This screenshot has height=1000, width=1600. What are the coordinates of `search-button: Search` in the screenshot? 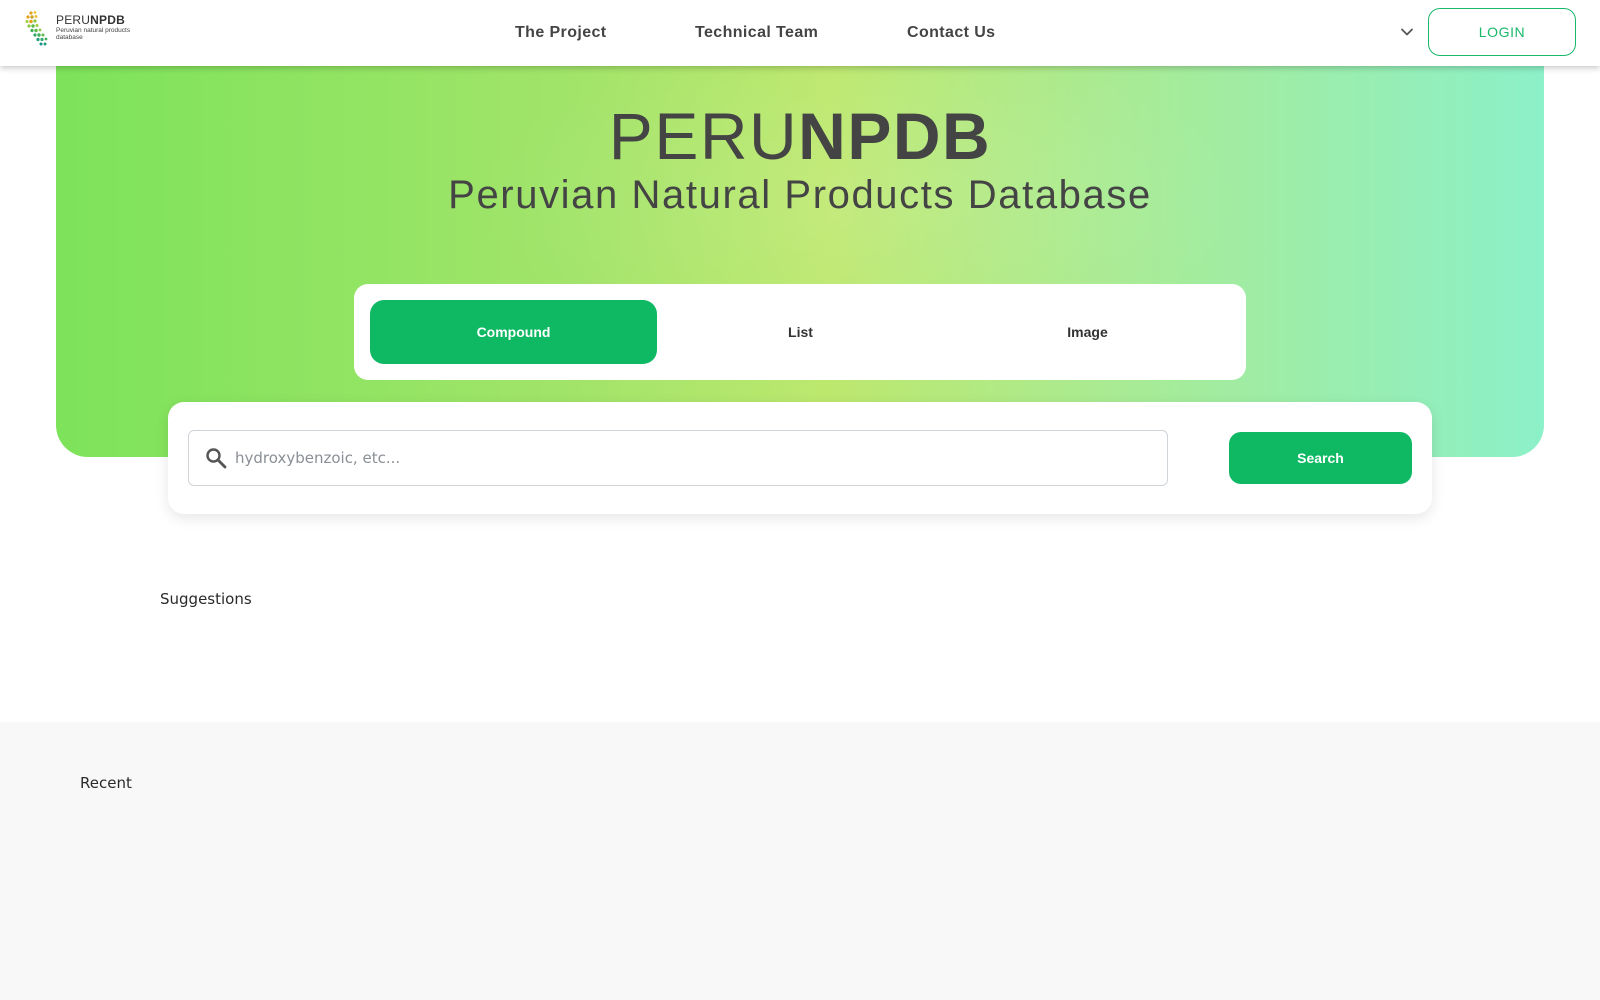 It's located at (1320, 458).